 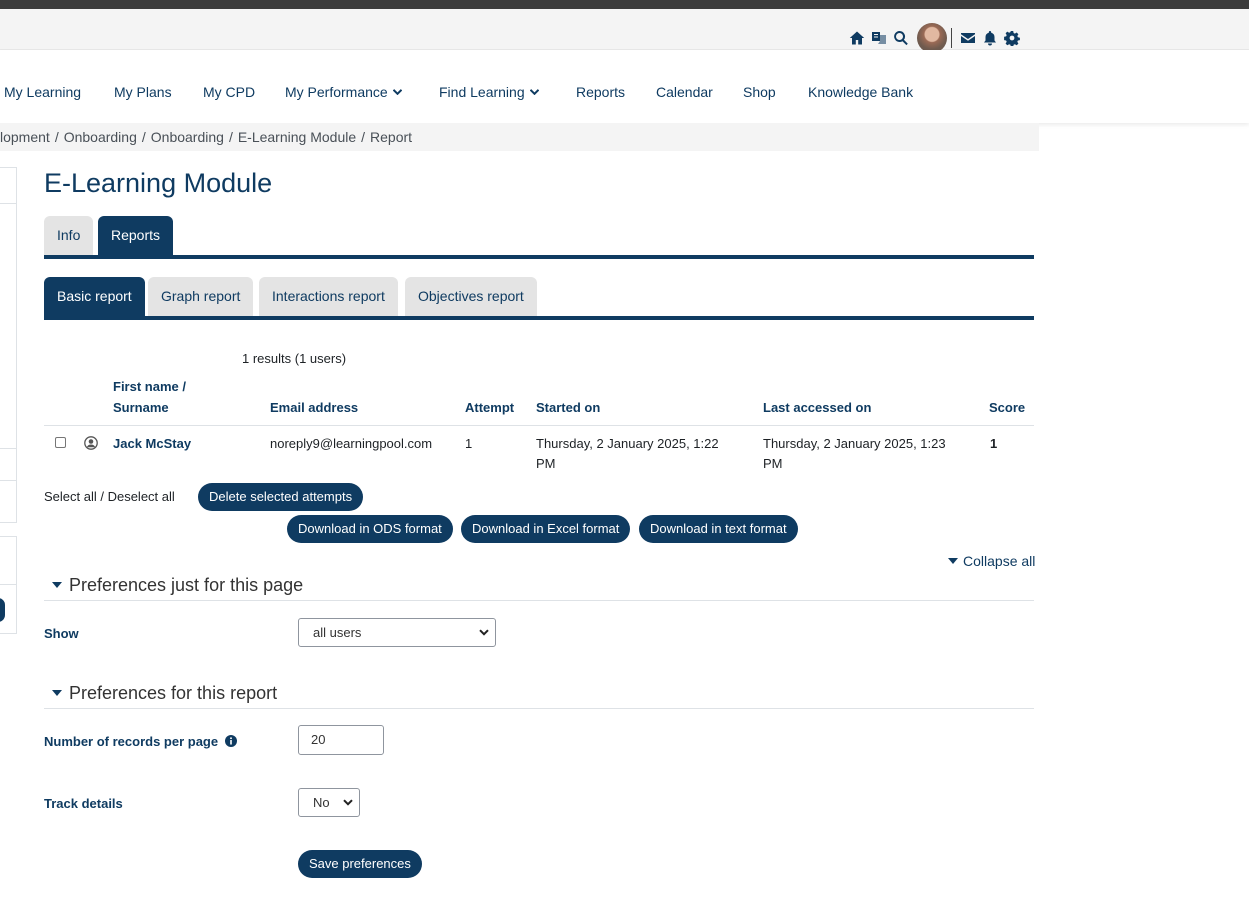 I want to click on collapse-all-link: Collapse all, so click(x=991, y=561).